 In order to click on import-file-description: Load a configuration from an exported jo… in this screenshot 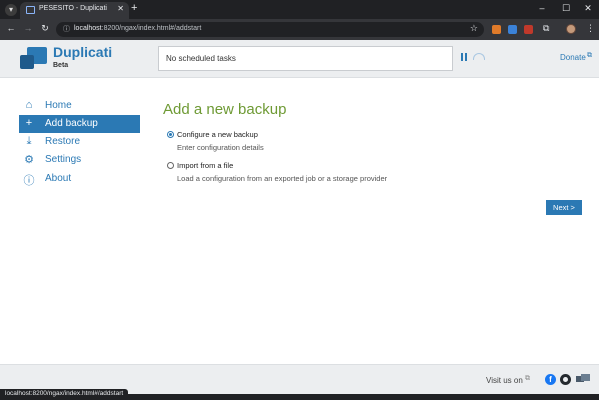, I will do `click(282, 178)`.